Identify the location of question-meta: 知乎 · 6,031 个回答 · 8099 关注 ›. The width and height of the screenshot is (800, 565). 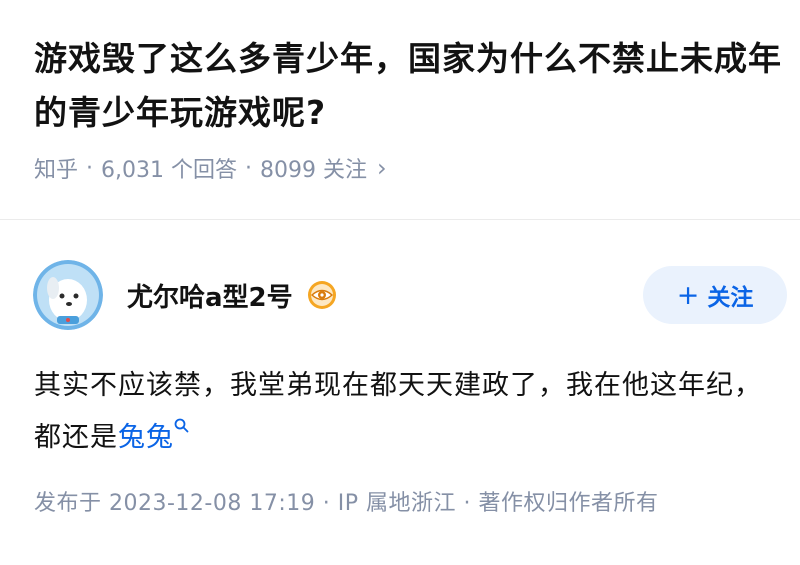
(414, 168).